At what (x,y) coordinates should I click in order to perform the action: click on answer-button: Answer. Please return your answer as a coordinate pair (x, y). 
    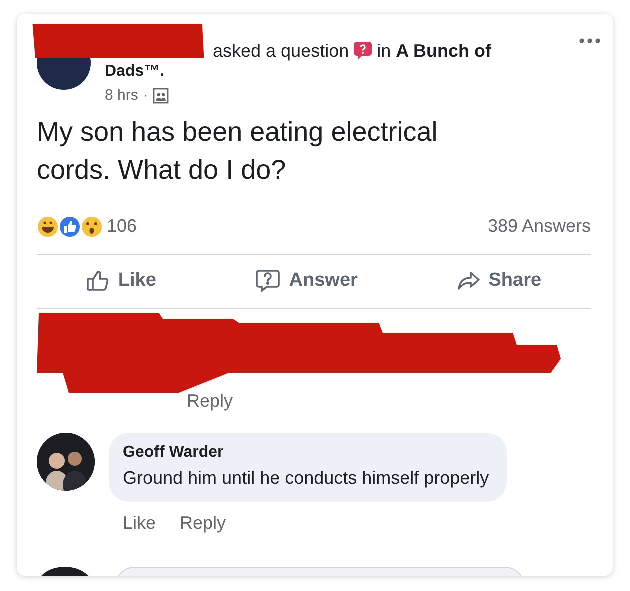
    Looking at the image, I should click on (306, 281).